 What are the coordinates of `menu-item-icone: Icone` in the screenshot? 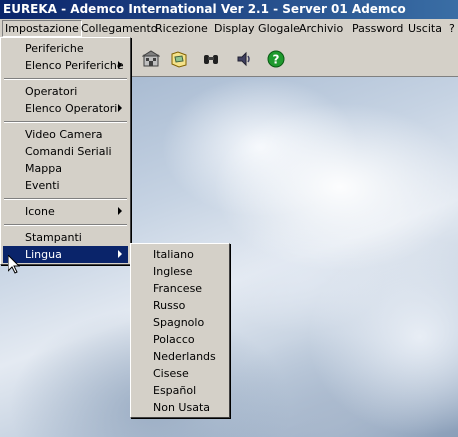 It's located at (65, 211).